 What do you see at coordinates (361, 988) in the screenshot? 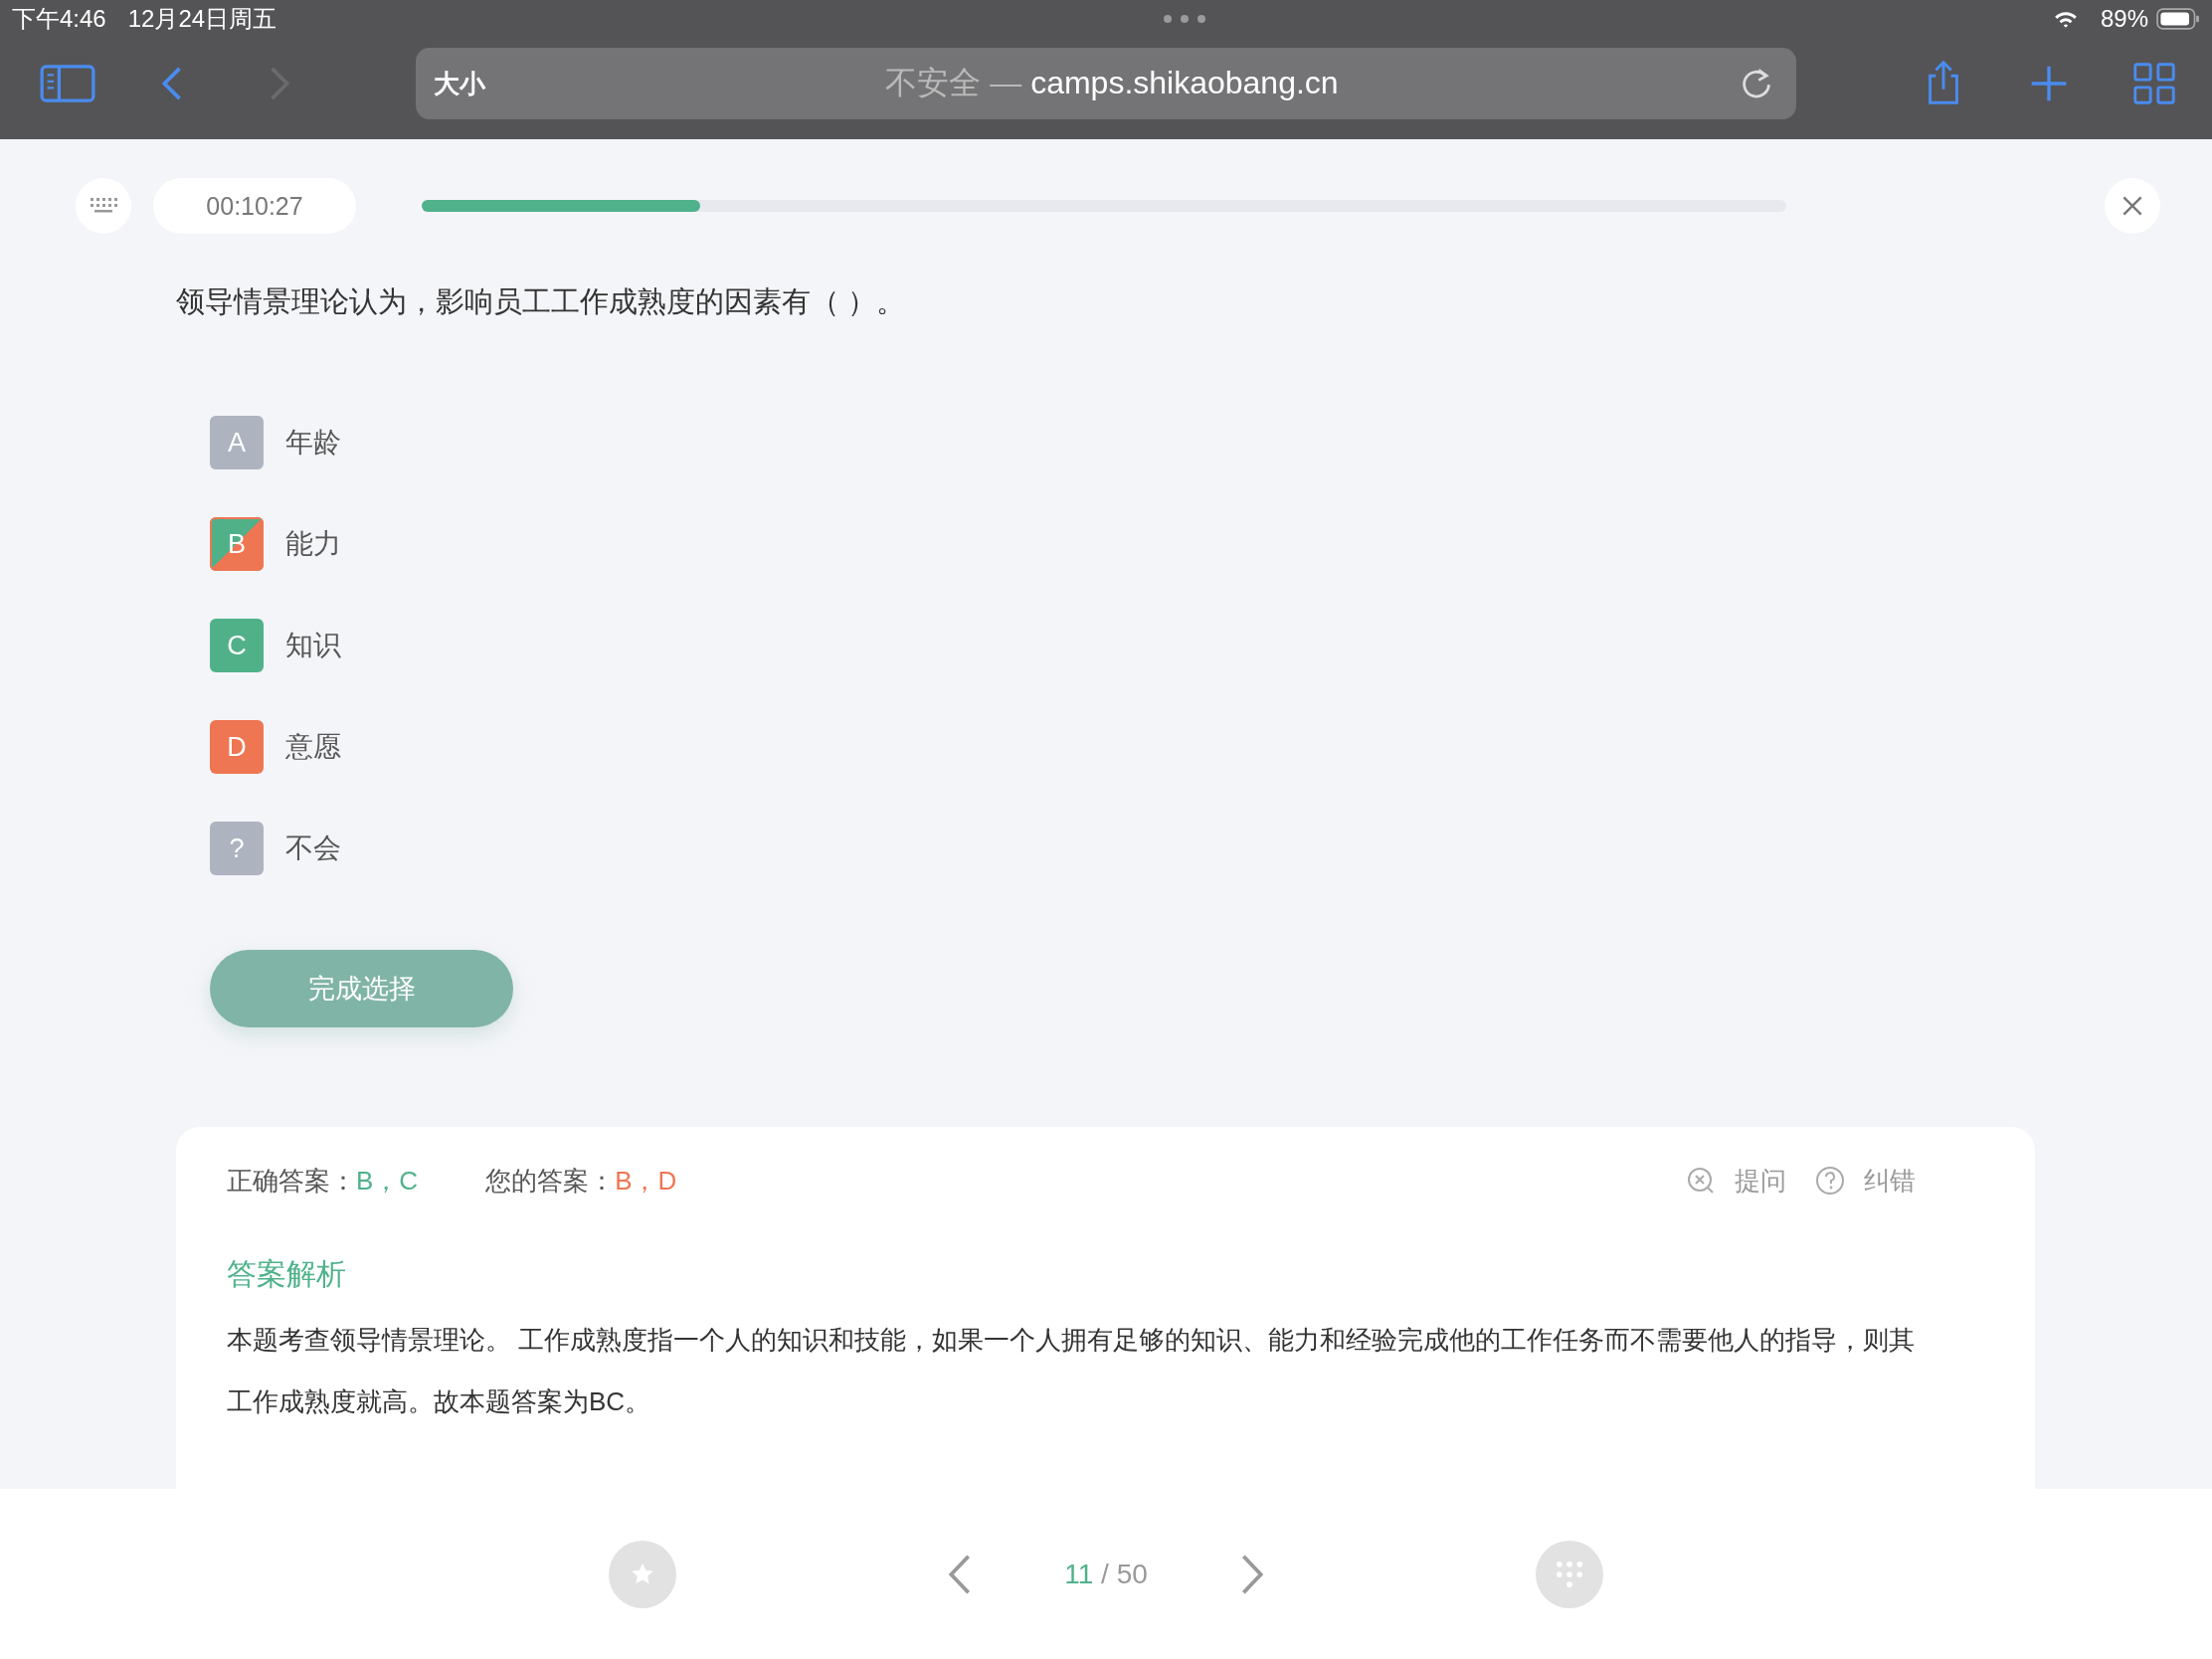
I see `submit-button: 完成选择` at bounding box center [361, 988].